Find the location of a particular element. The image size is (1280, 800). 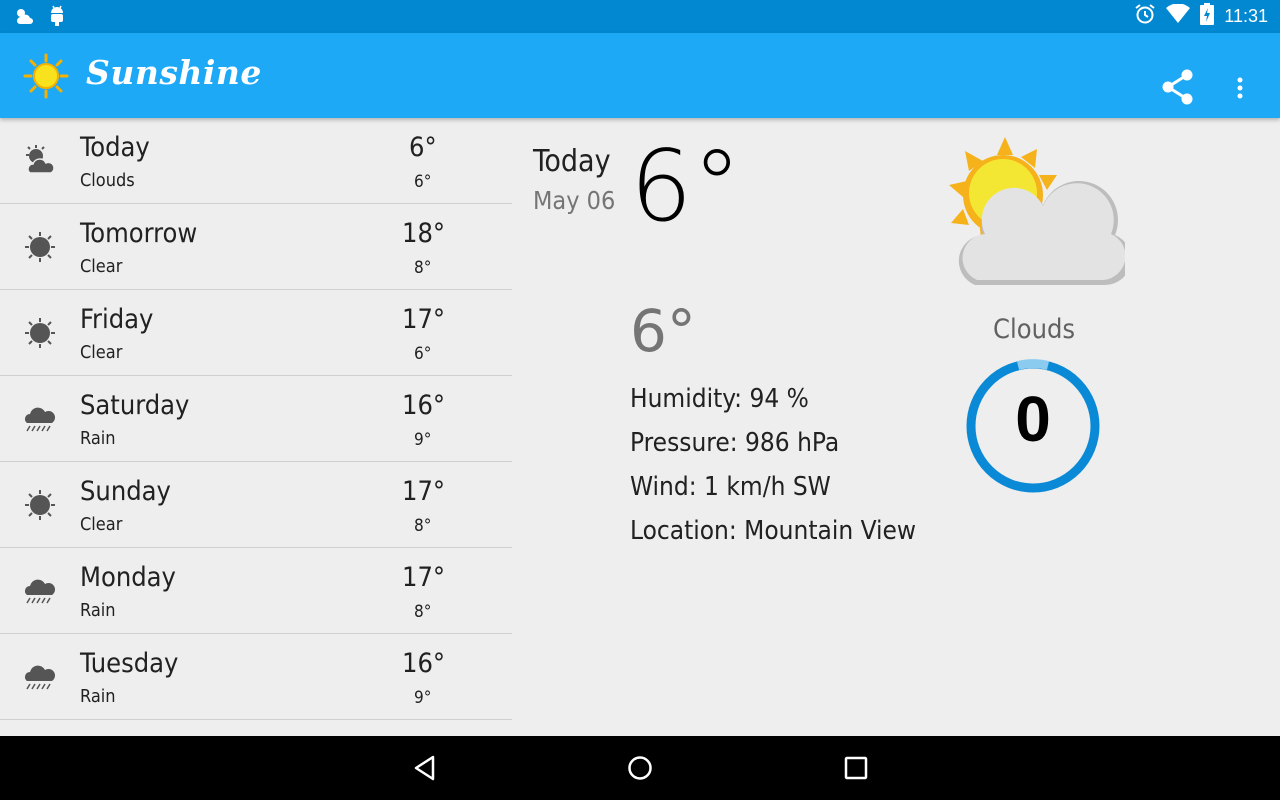

detail-low-temp: 6° is located at coordinates (663, 331).